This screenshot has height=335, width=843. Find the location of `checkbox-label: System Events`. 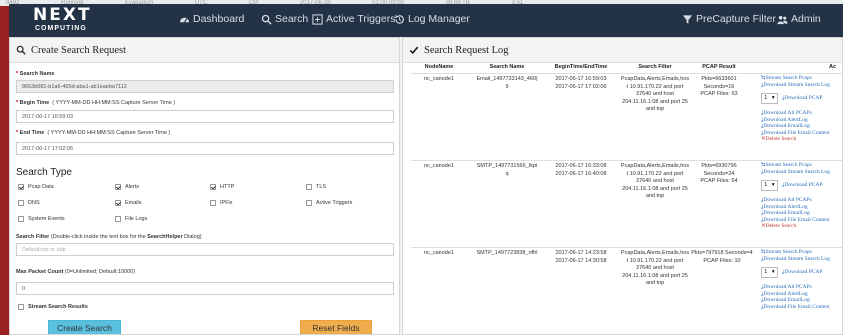

checkbox-label: System Events is located at coordinates (46, 219).